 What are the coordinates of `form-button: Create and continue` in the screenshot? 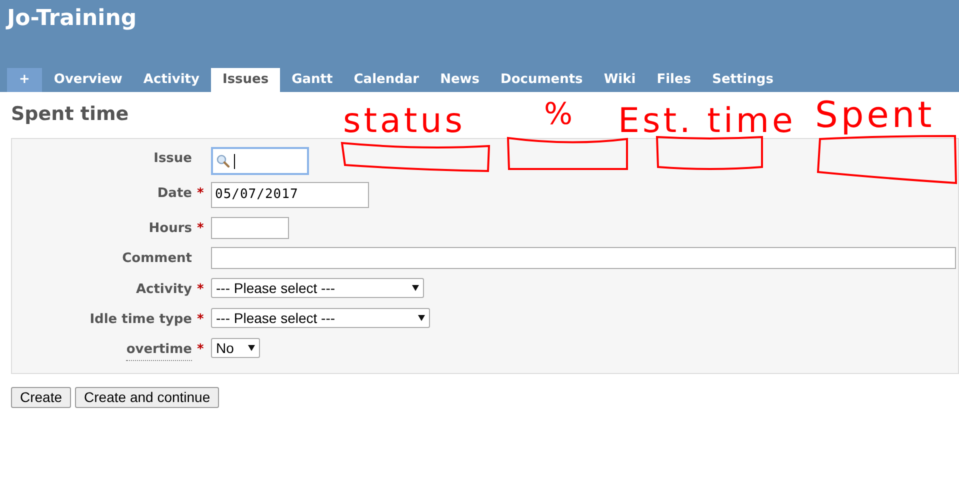 It's located at (147, 397).